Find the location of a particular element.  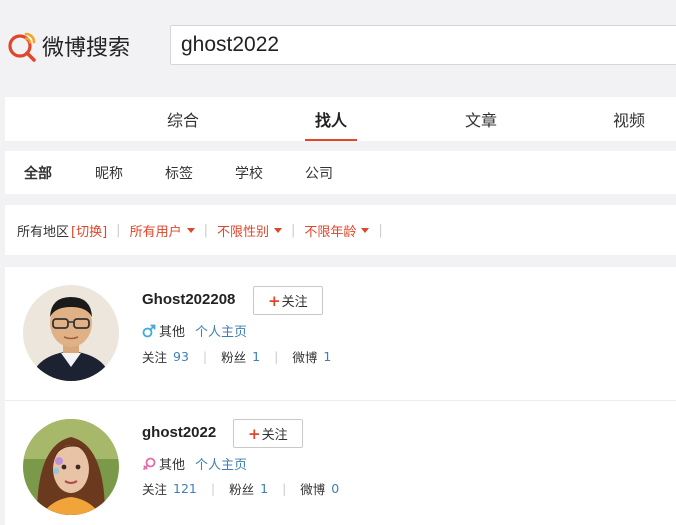

main-tabs: 综合 找人 文章 视频 is located at coordinates (340, 119).